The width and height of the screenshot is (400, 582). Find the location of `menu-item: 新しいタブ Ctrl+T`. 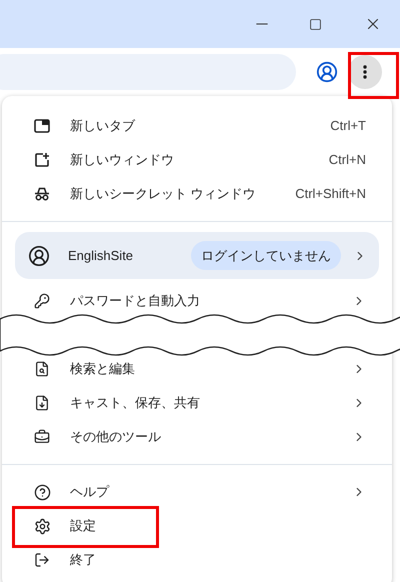

menu-item: 新しいタブ Ctrl+T is located at coordinates (197, 126).